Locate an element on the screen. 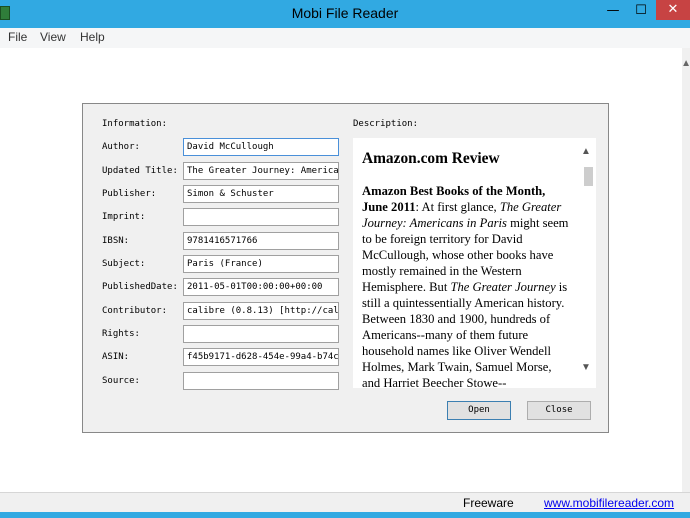 The height and width of the screenshot is (518, 690). menu-help: Help is located at coordinates (92, 37).